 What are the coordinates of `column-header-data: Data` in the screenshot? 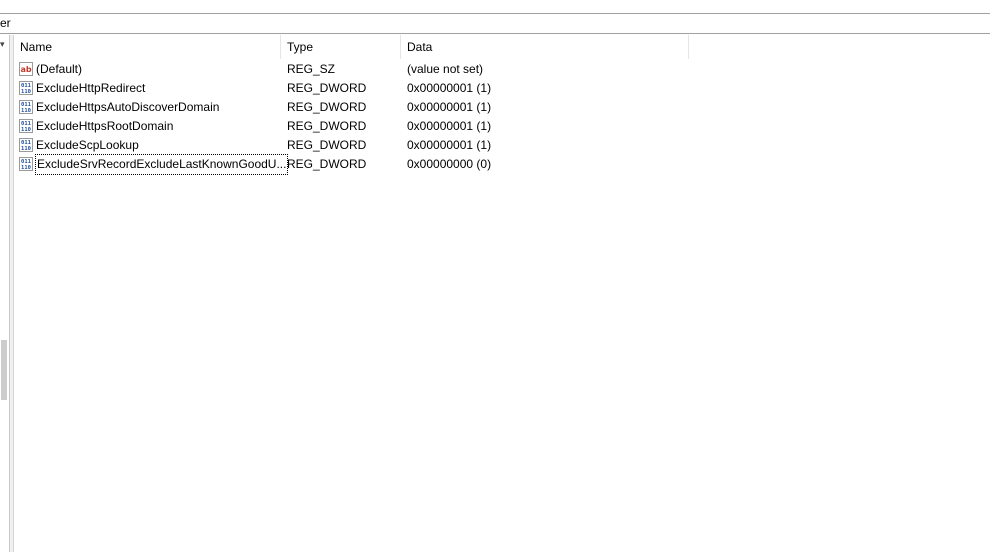 It's located at (545, 47).